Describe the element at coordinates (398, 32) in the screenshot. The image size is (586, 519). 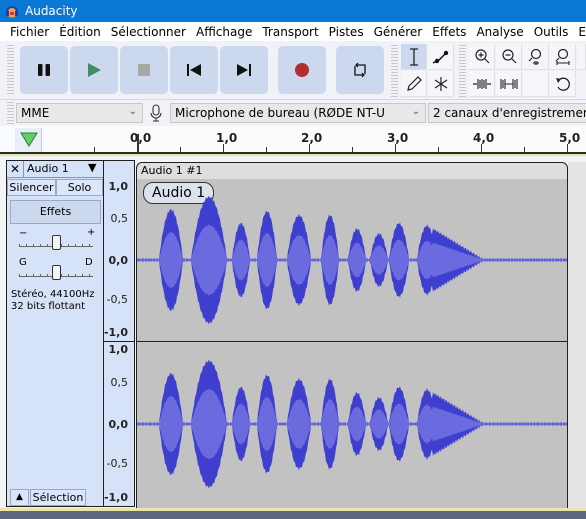
I see `menu-generer: Générer` at that location.